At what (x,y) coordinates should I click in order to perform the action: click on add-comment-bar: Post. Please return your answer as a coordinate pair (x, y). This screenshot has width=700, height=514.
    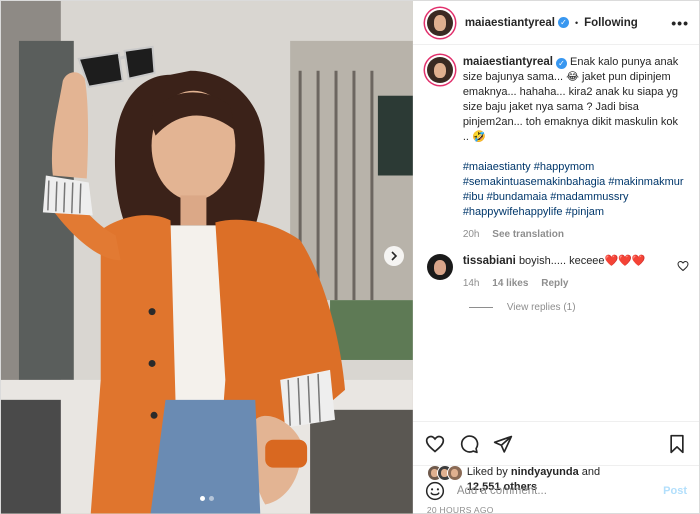
    Looking at the image, I should click on (555, 489).